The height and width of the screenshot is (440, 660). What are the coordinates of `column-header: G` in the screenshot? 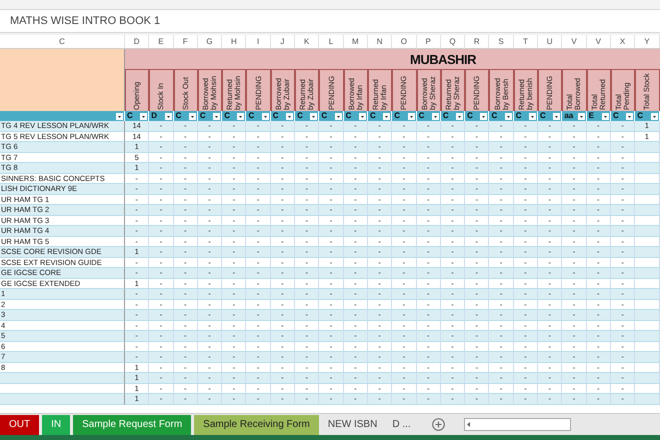 It's located at (210, 42).